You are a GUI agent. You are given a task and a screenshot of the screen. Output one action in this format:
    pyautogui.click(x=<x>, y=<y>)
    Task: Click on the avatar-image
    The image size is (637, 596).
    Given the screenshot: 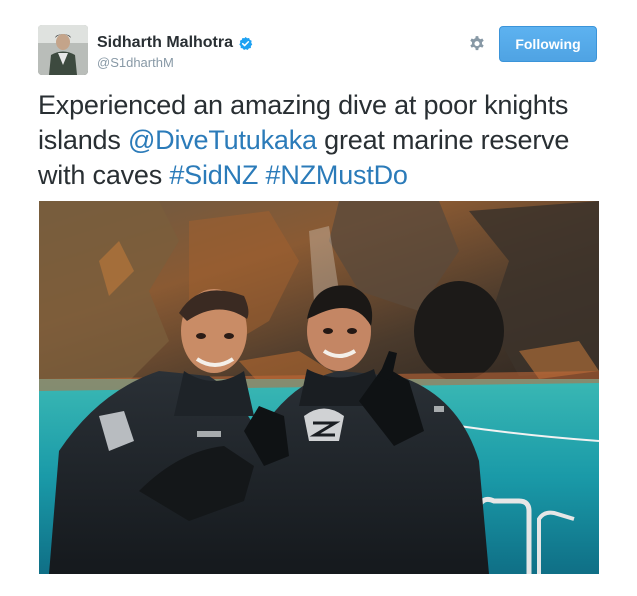 What is the action you would take?
    pyautogui.click(x=63, y=50)
    